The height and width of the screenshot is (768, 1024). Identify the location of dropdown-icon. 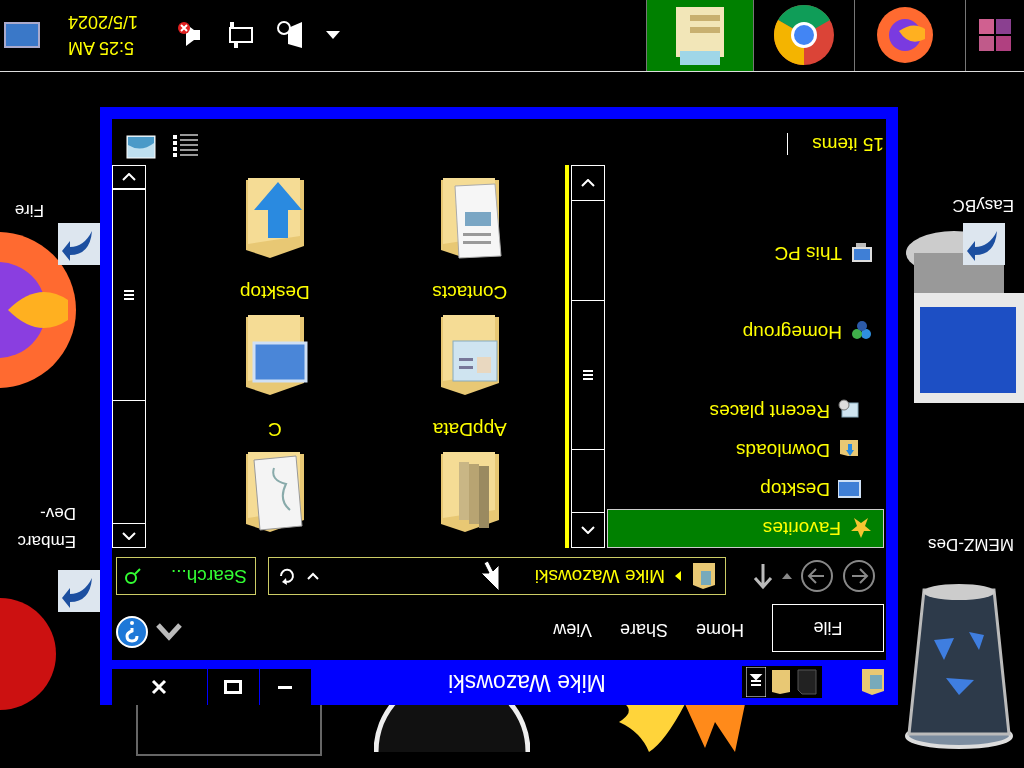
(313, 576).